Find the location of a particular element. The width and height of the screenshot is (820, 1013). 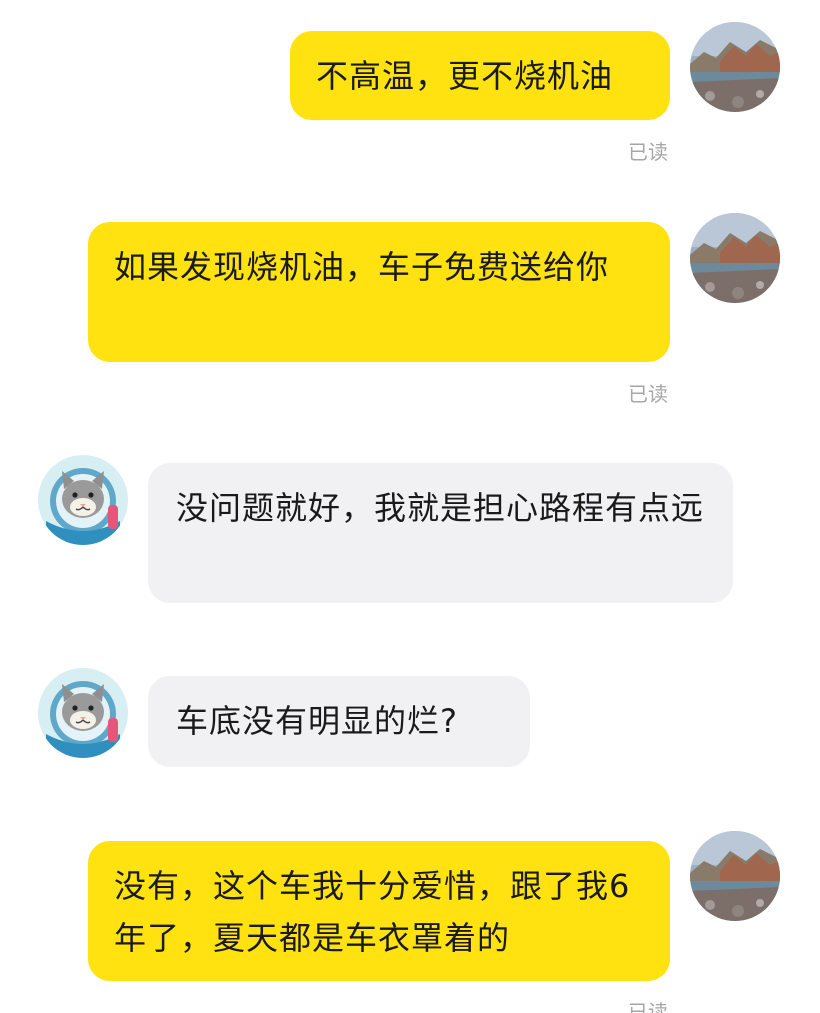

message-bubble-outgoing: 如果发现烧机油，车子免费送给你 is located at coordinates (379, 292).